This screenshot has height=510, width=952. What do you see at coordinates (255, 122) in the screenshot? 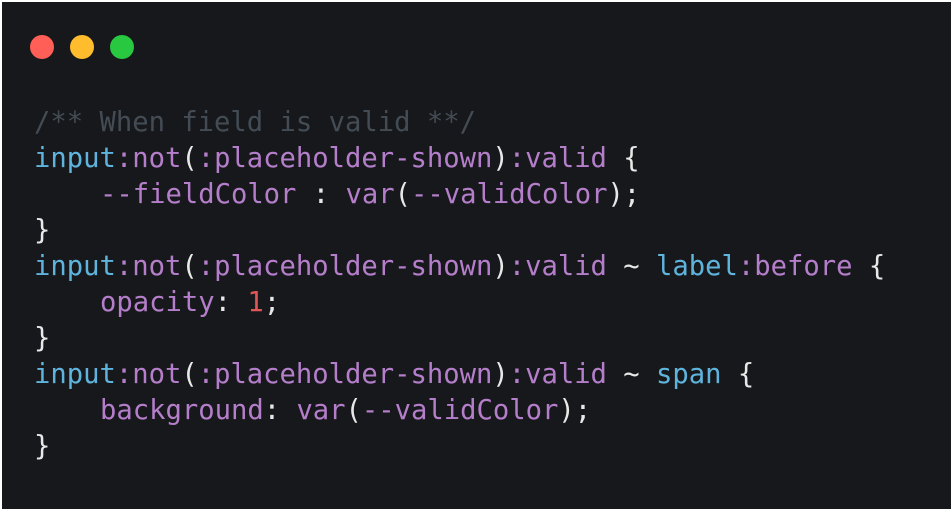
I see `code-token-comment: /** When field is valid **/` at bounding box center [255, 122].